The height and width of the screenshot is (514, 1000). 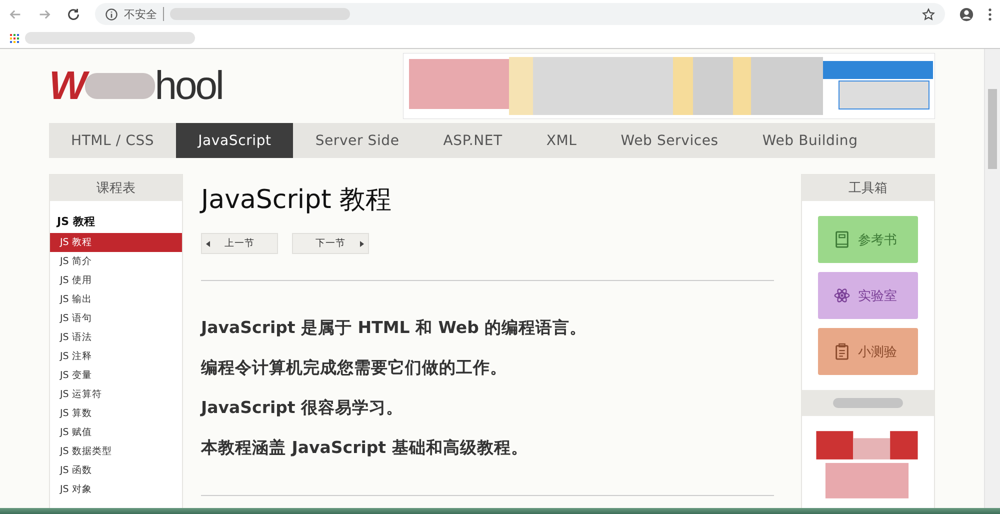 What do you see at coordinates (669, 140) in the screenshot?
I see `nav-tab: Web Services` at bounding box center [669, 140].